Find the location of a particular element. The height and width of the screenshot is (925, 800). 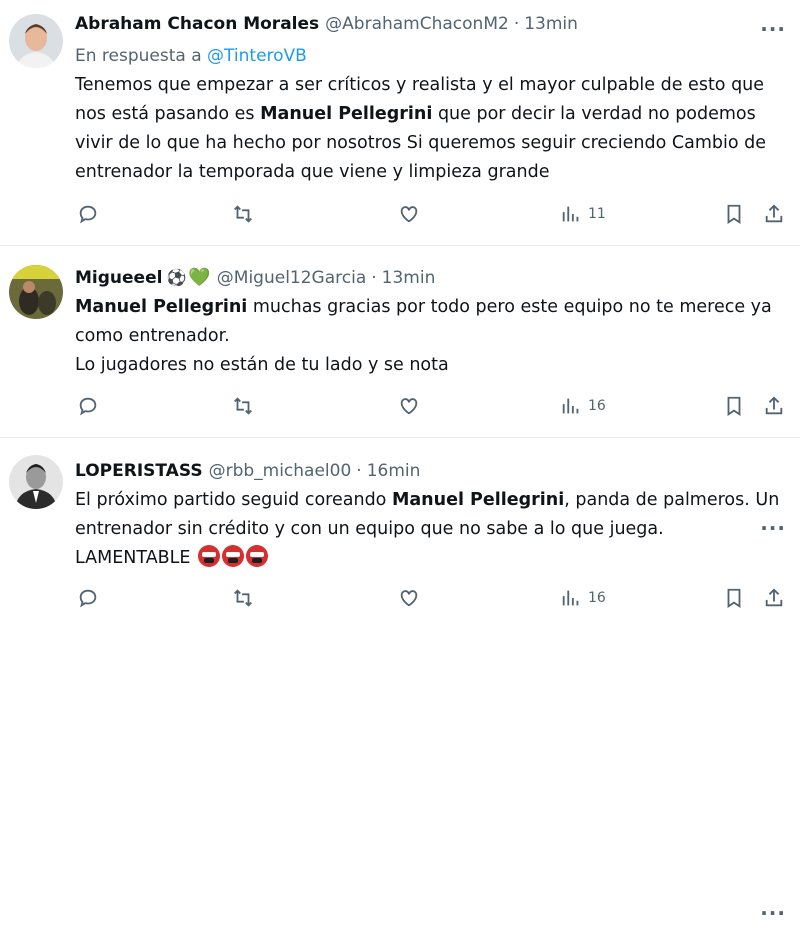

soccer-ball-icon: ⚽ is located at coordinates (176, 277).